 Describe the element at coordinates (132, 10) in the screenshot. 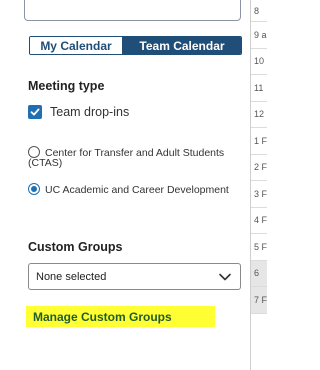

I see `top-input-field` at that location.